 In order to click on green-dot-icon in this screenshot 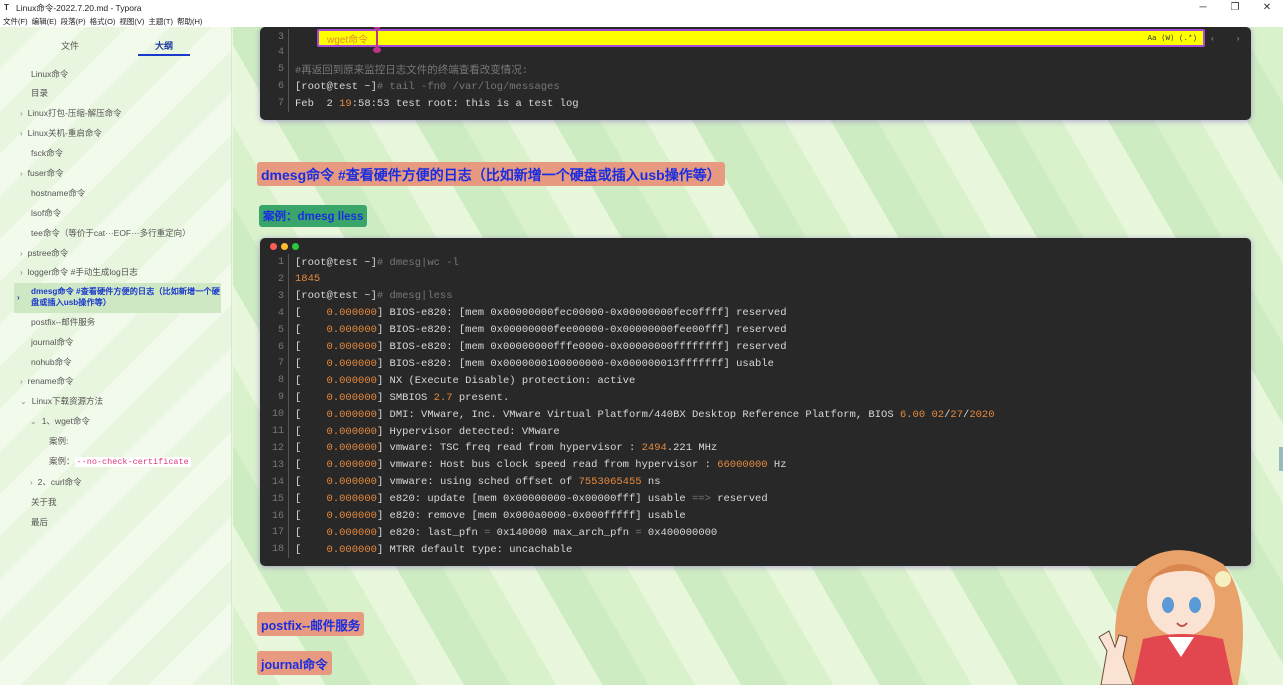, I will do `click(295, 246)`.